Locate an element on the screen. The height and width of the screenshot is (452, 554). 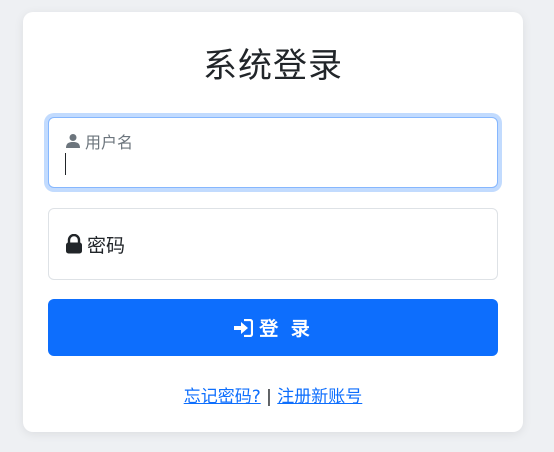
password-label: 密码 is located at coordinates (95, 244).